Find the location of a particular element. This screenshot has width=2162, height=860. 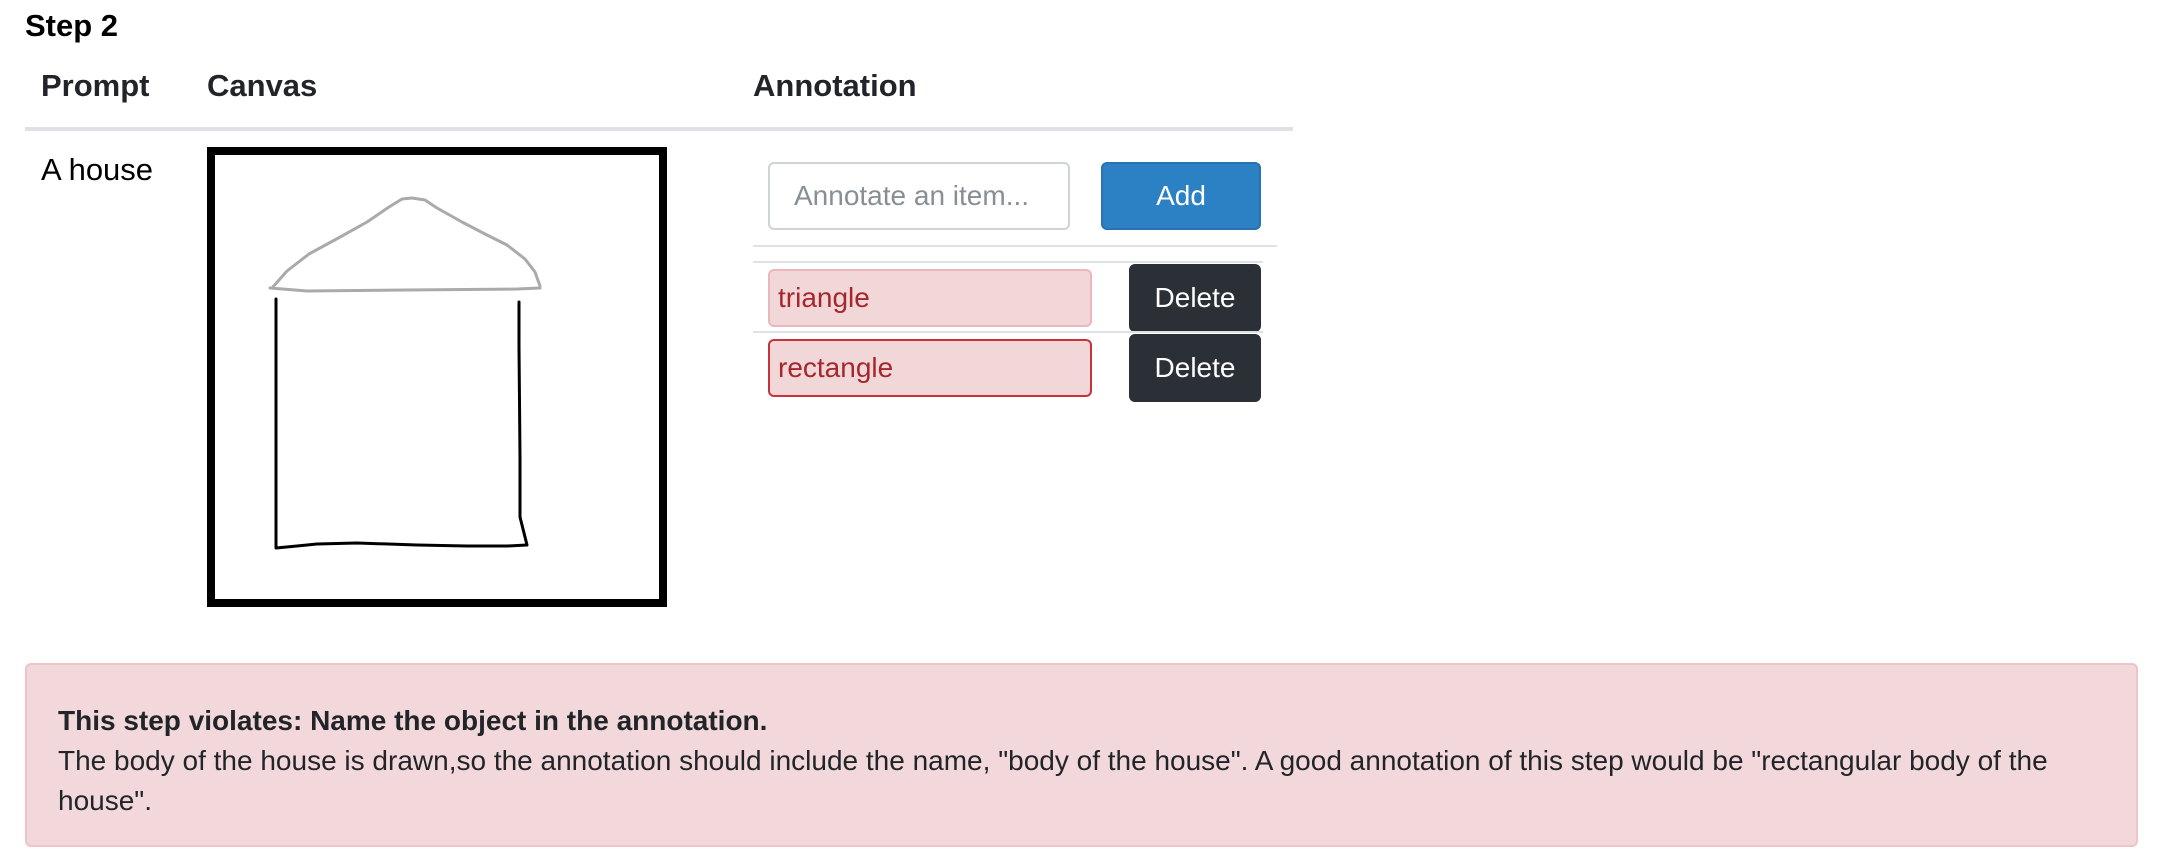

annotation-item-triangle: triangle is located at coordinates (930, 298).